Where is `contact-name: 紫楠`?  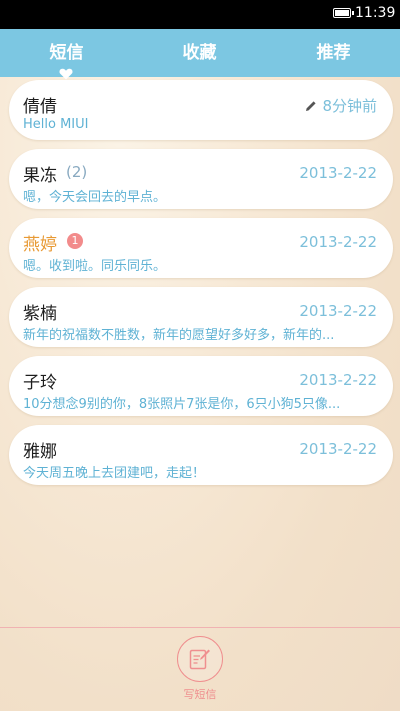 contact-name: 紫楠 is located at coordinates (40, 314).